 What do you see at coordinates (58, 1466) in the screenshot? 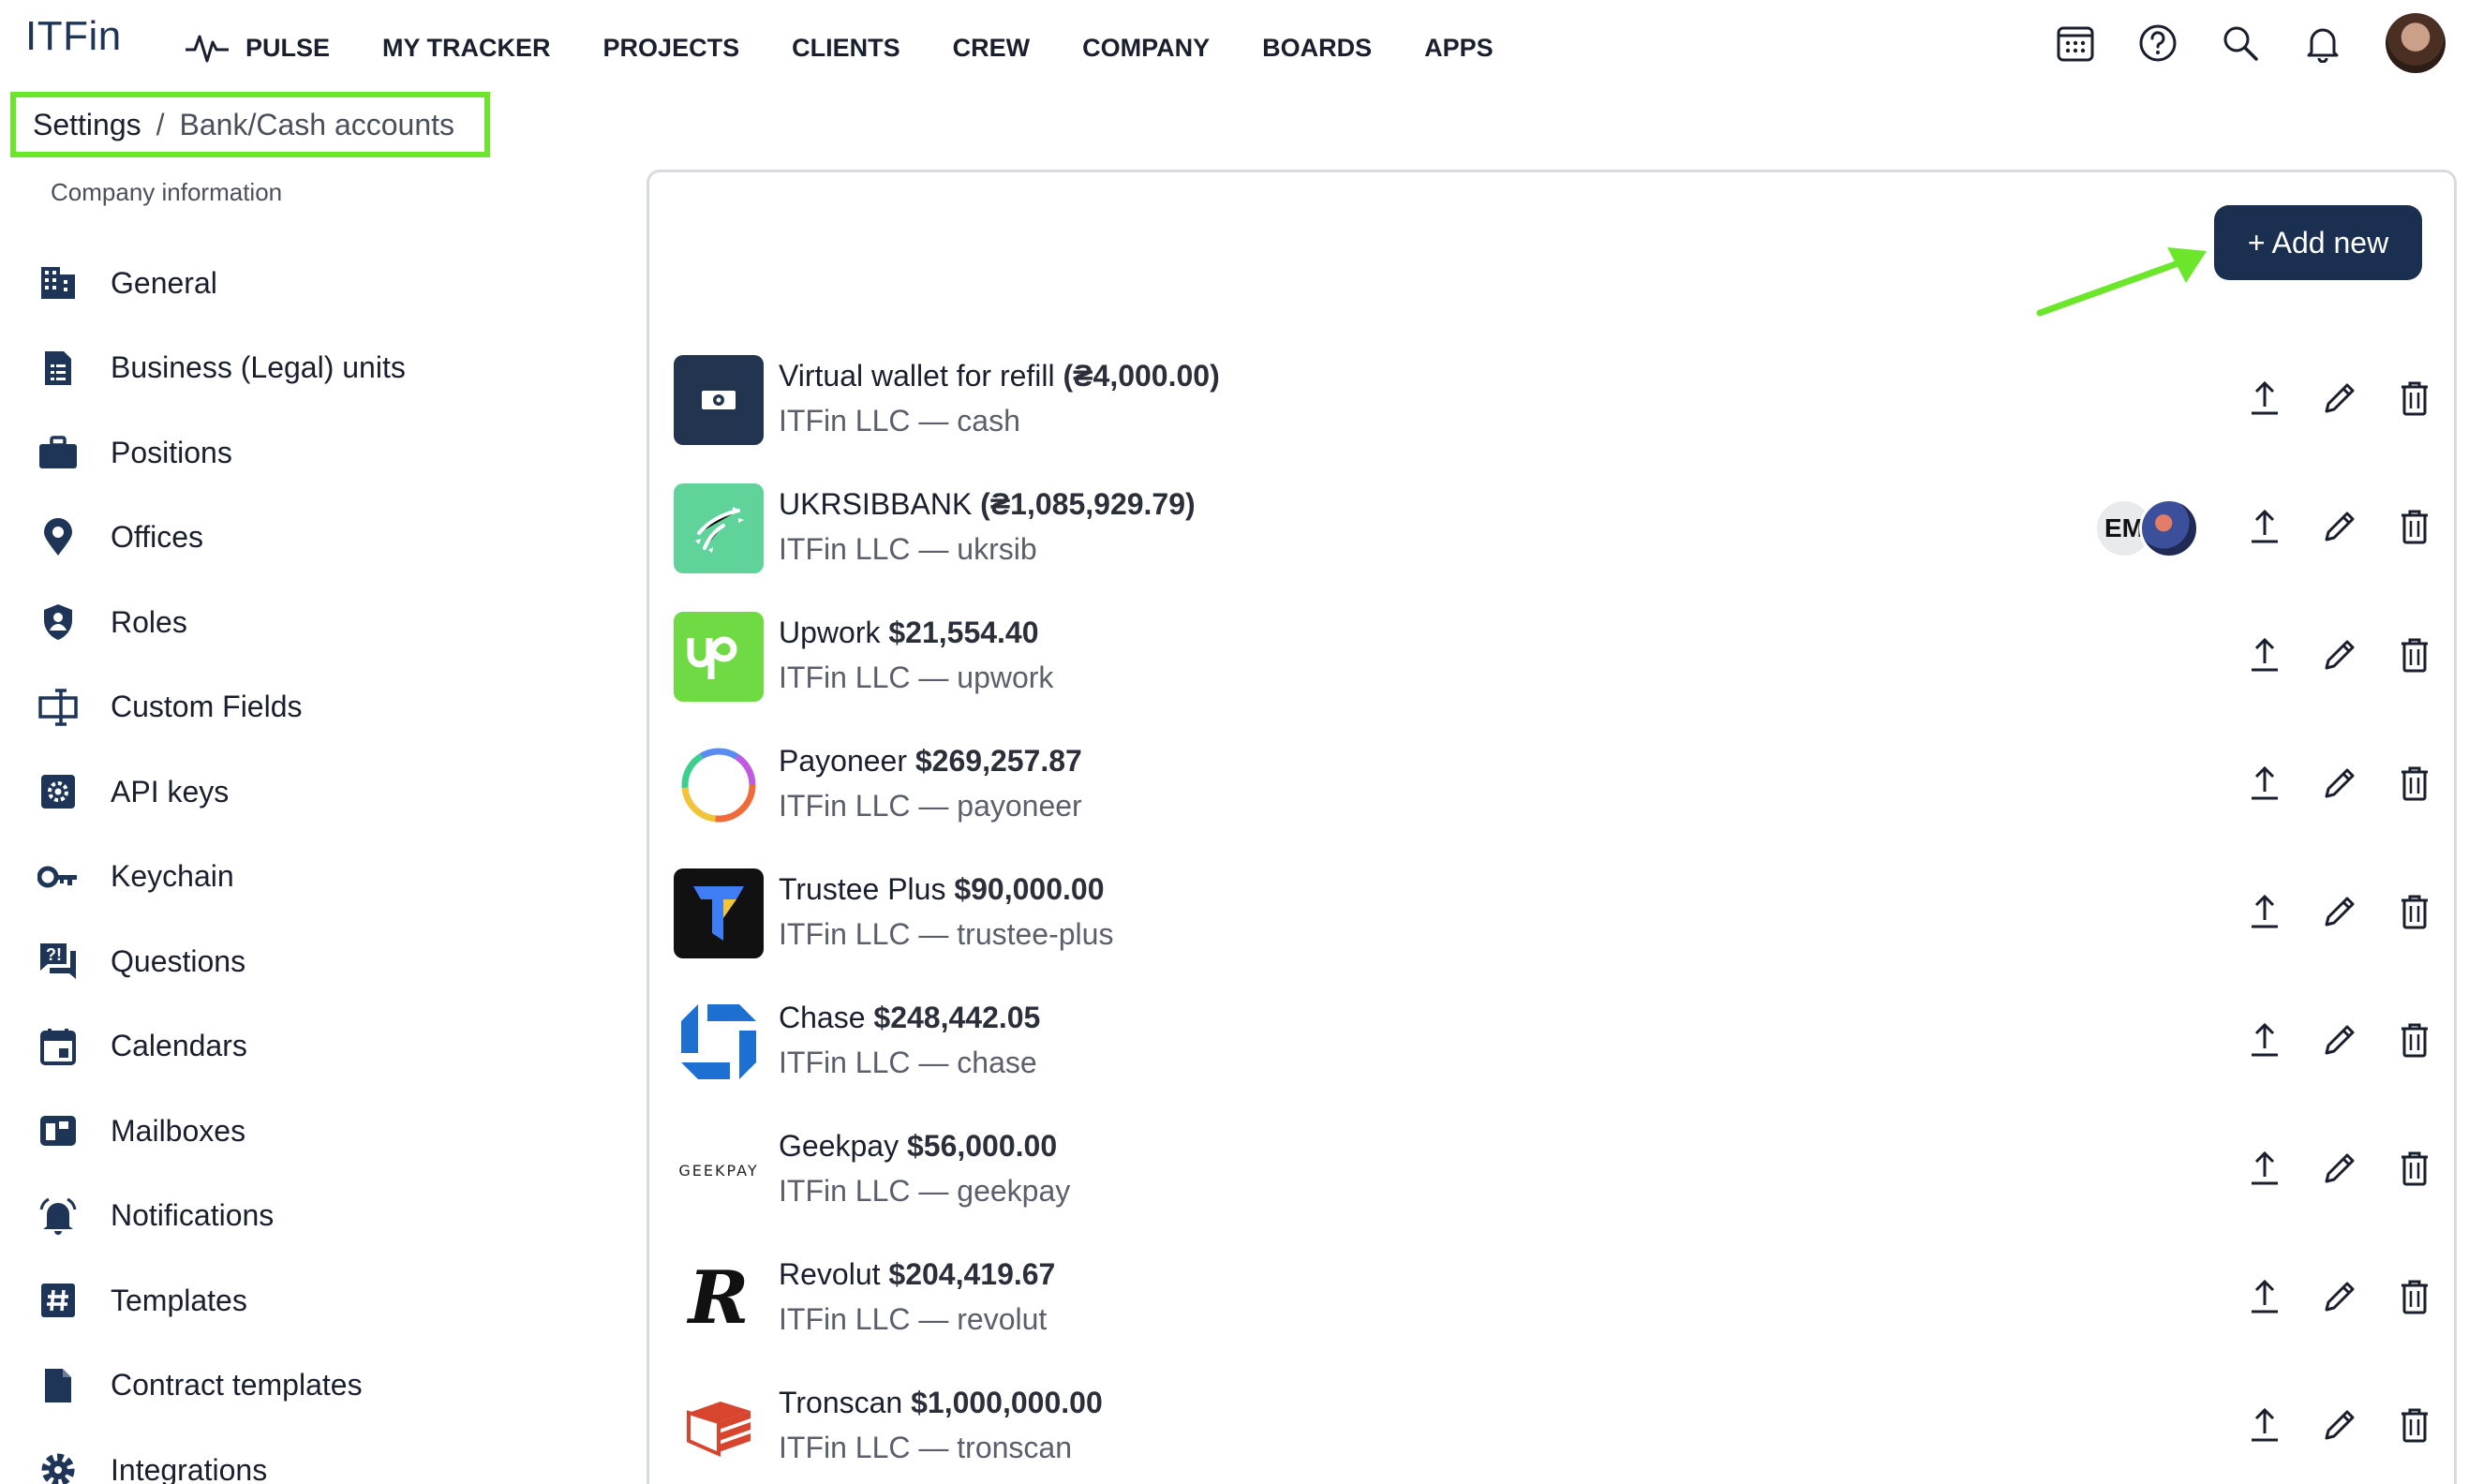
I see `settings-icon` at bounding box center [58, 1466].